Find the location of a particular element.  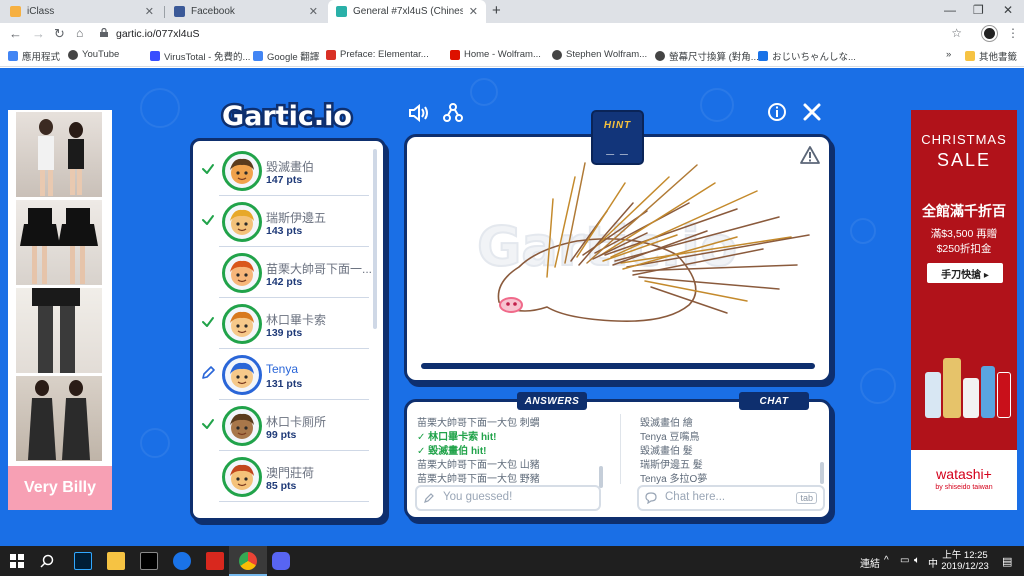

sound-icon is located at coordinates (419, 113).